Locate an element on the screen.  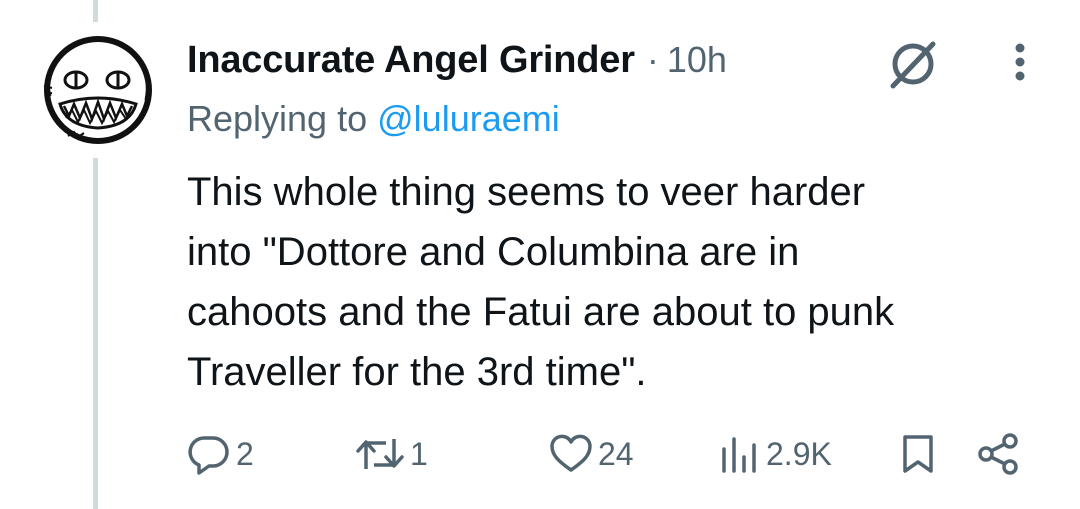
like-count: 24 is located at coordinates (616, 453).